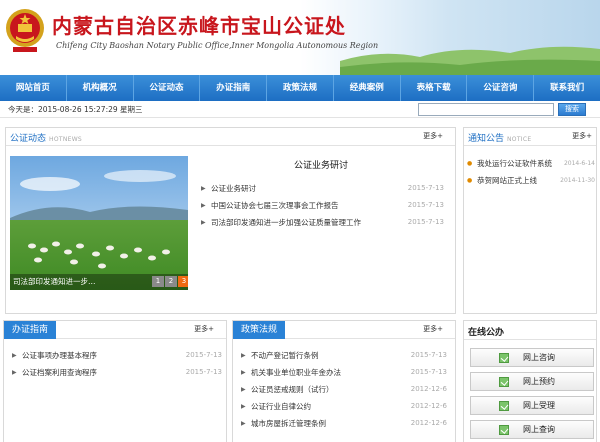 This screenshot has width=600, height=442. Describe the element at coordinates (433, 329) in the screenshot. I see `policy-more-link: 更多+` at that location.